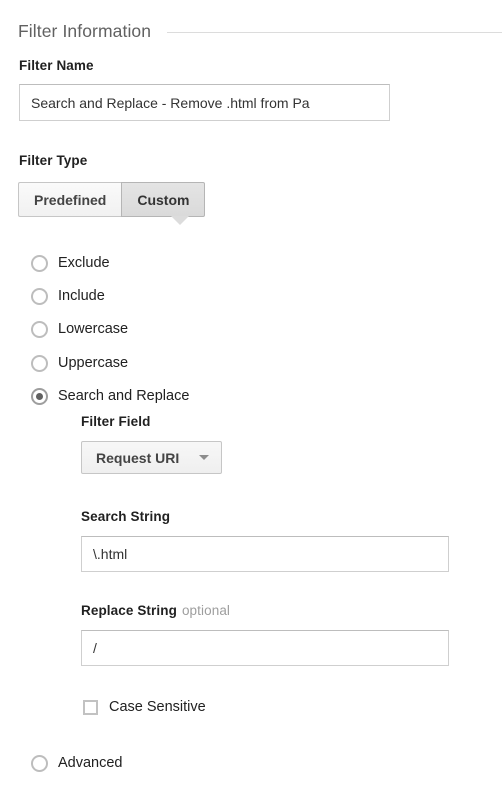 This screenshot has height=800, width=502. Describe the element at coordinates (116, 421) in the screenshot. I see `filter-field-label: Filter Field` at that location.